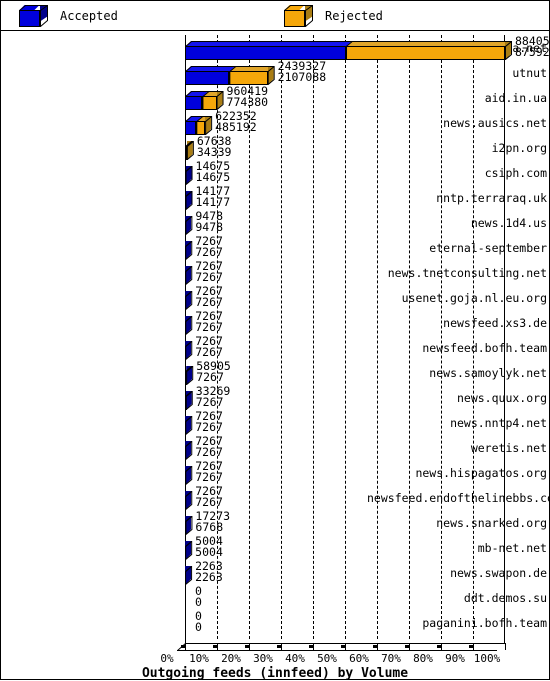  What do you see at coordinates (34, 15) in the screenshot?
I see `cube-icon` at bounding box center [34, 15].